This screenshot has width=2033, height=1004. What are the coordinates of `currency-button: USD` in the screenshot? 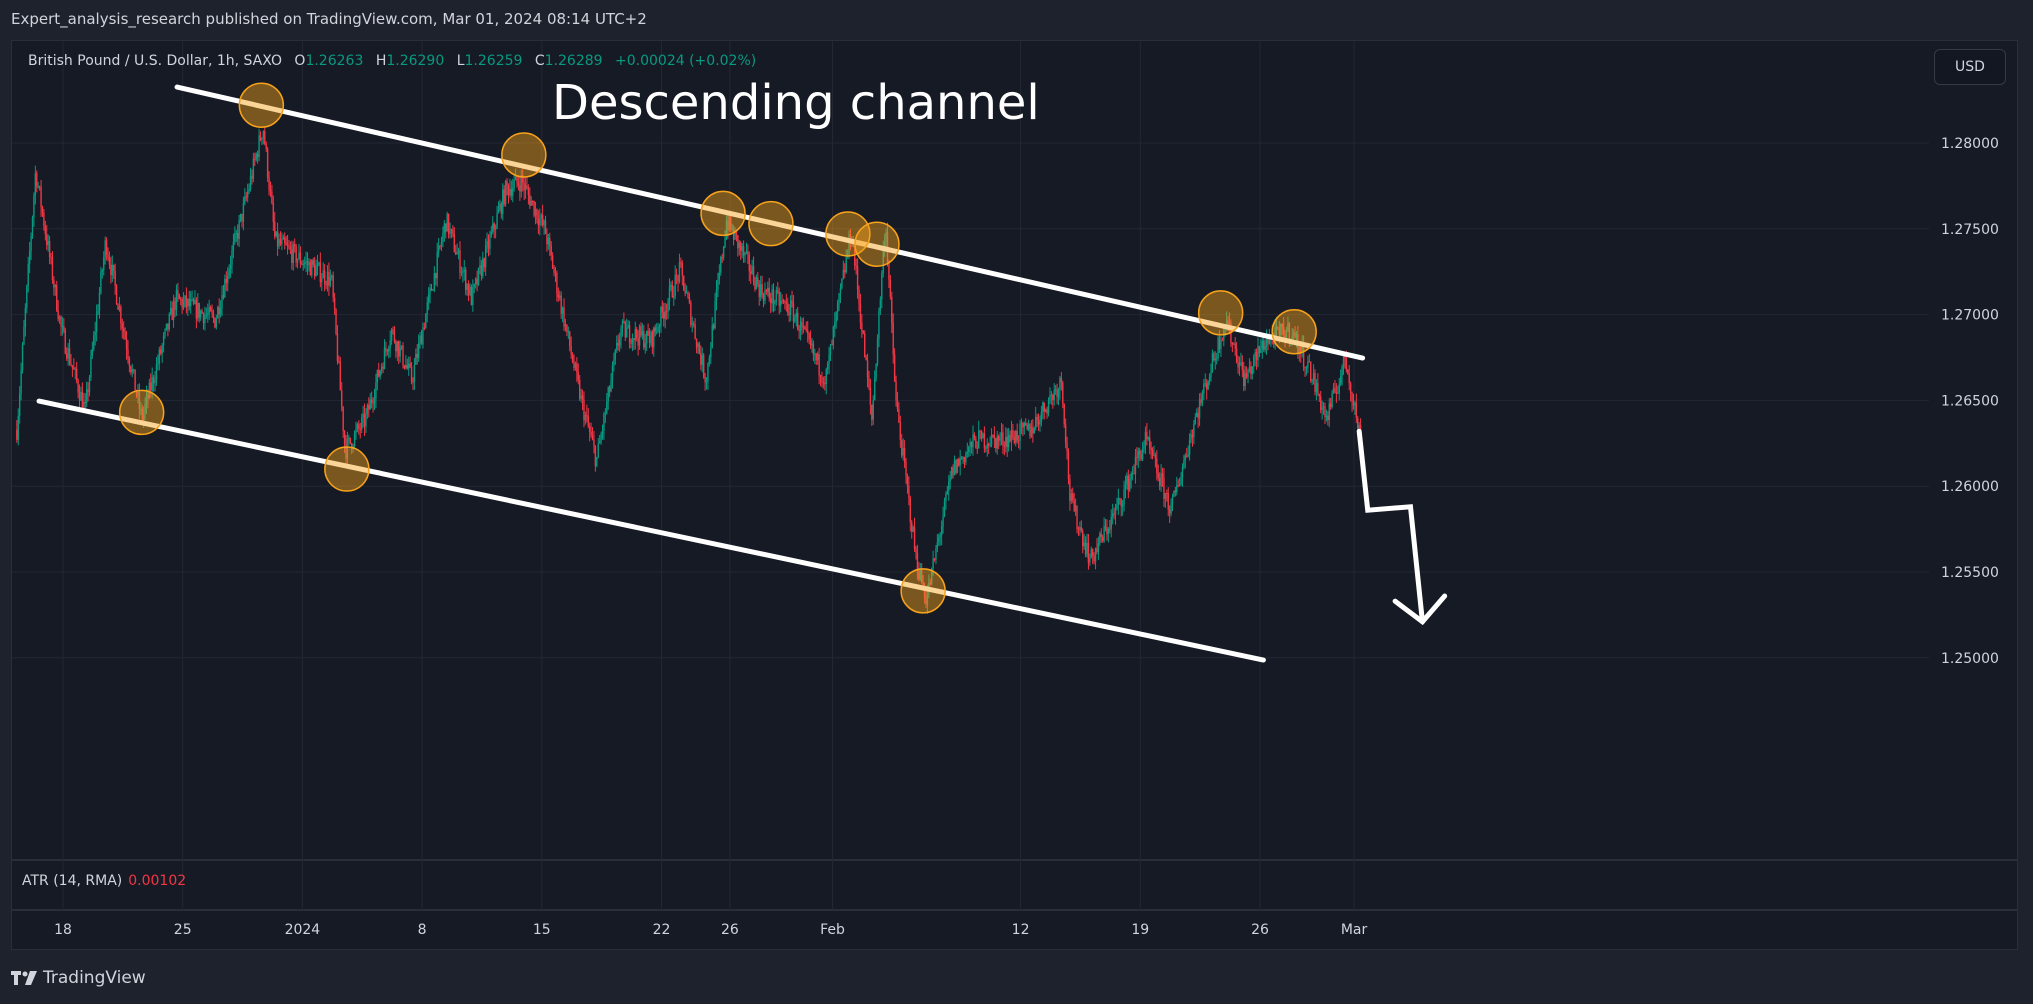 It's located at (1970, 67).